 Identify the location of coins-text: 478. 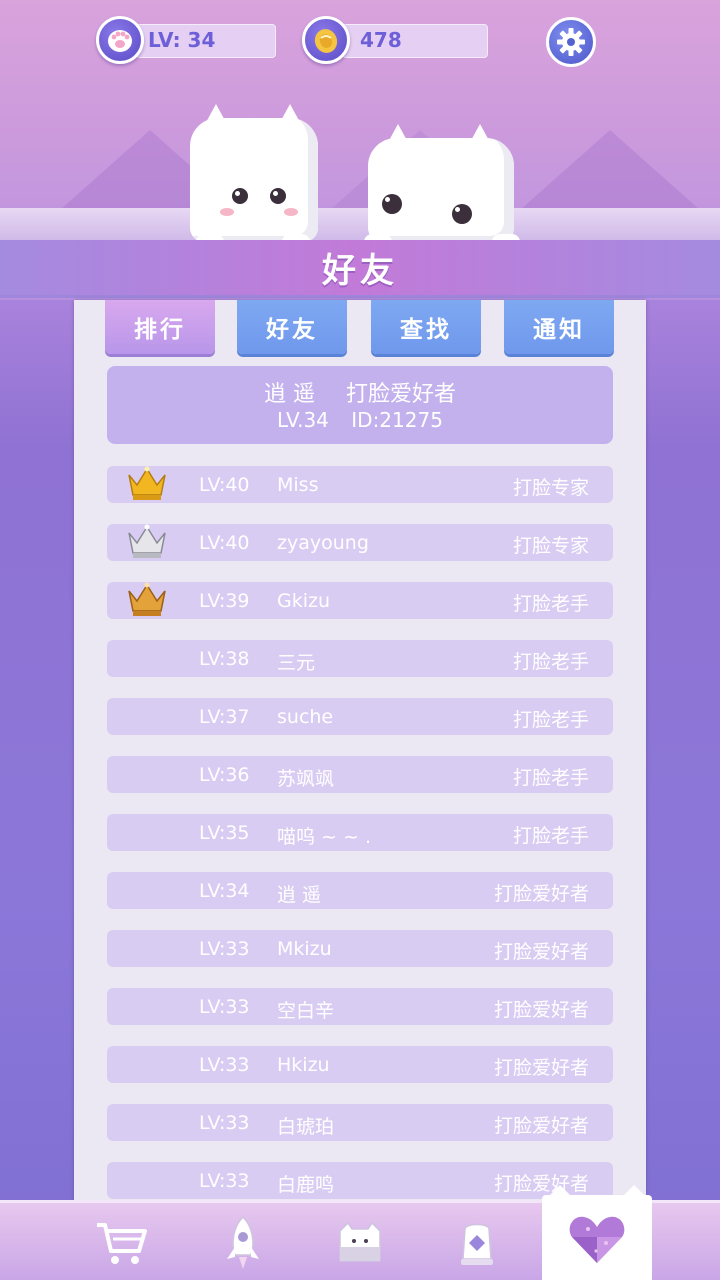
(381, 40).